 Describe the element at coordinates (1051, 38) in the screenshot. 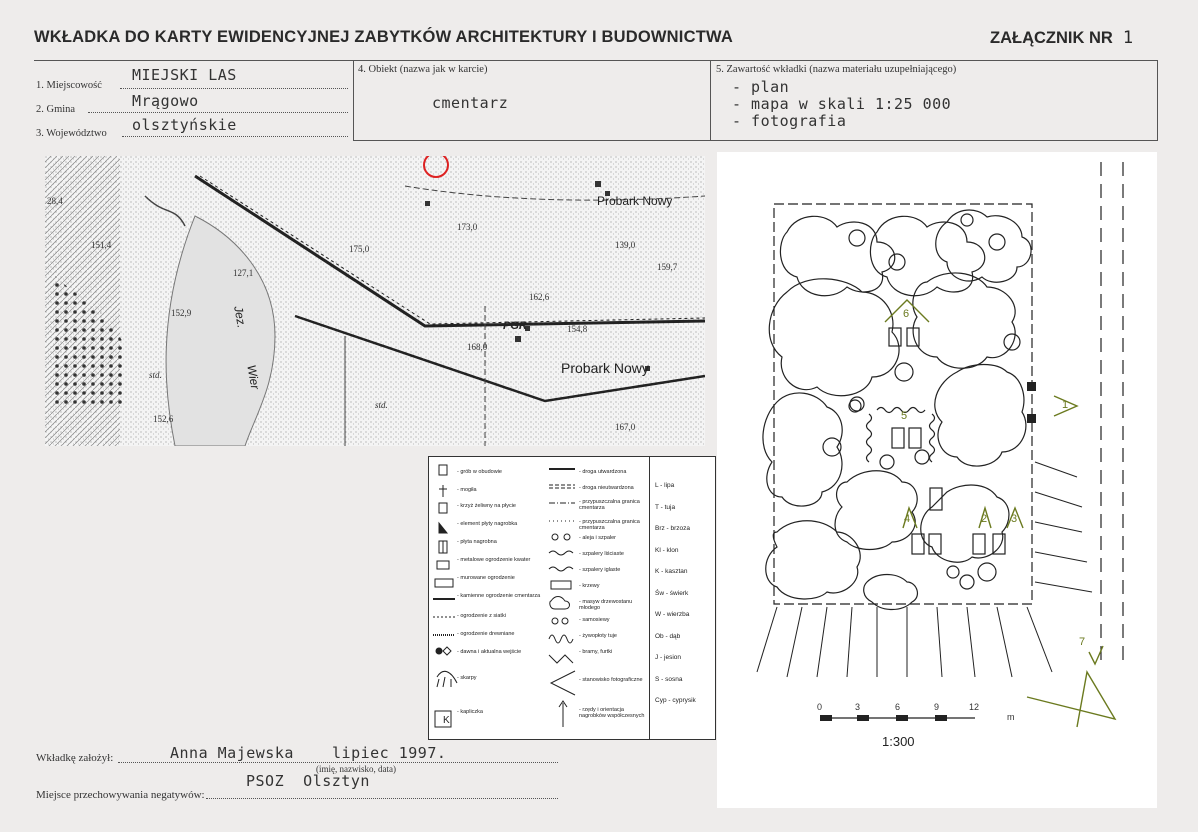

I see `annex-label: ZAŁĄCZNIK NR` at that location.